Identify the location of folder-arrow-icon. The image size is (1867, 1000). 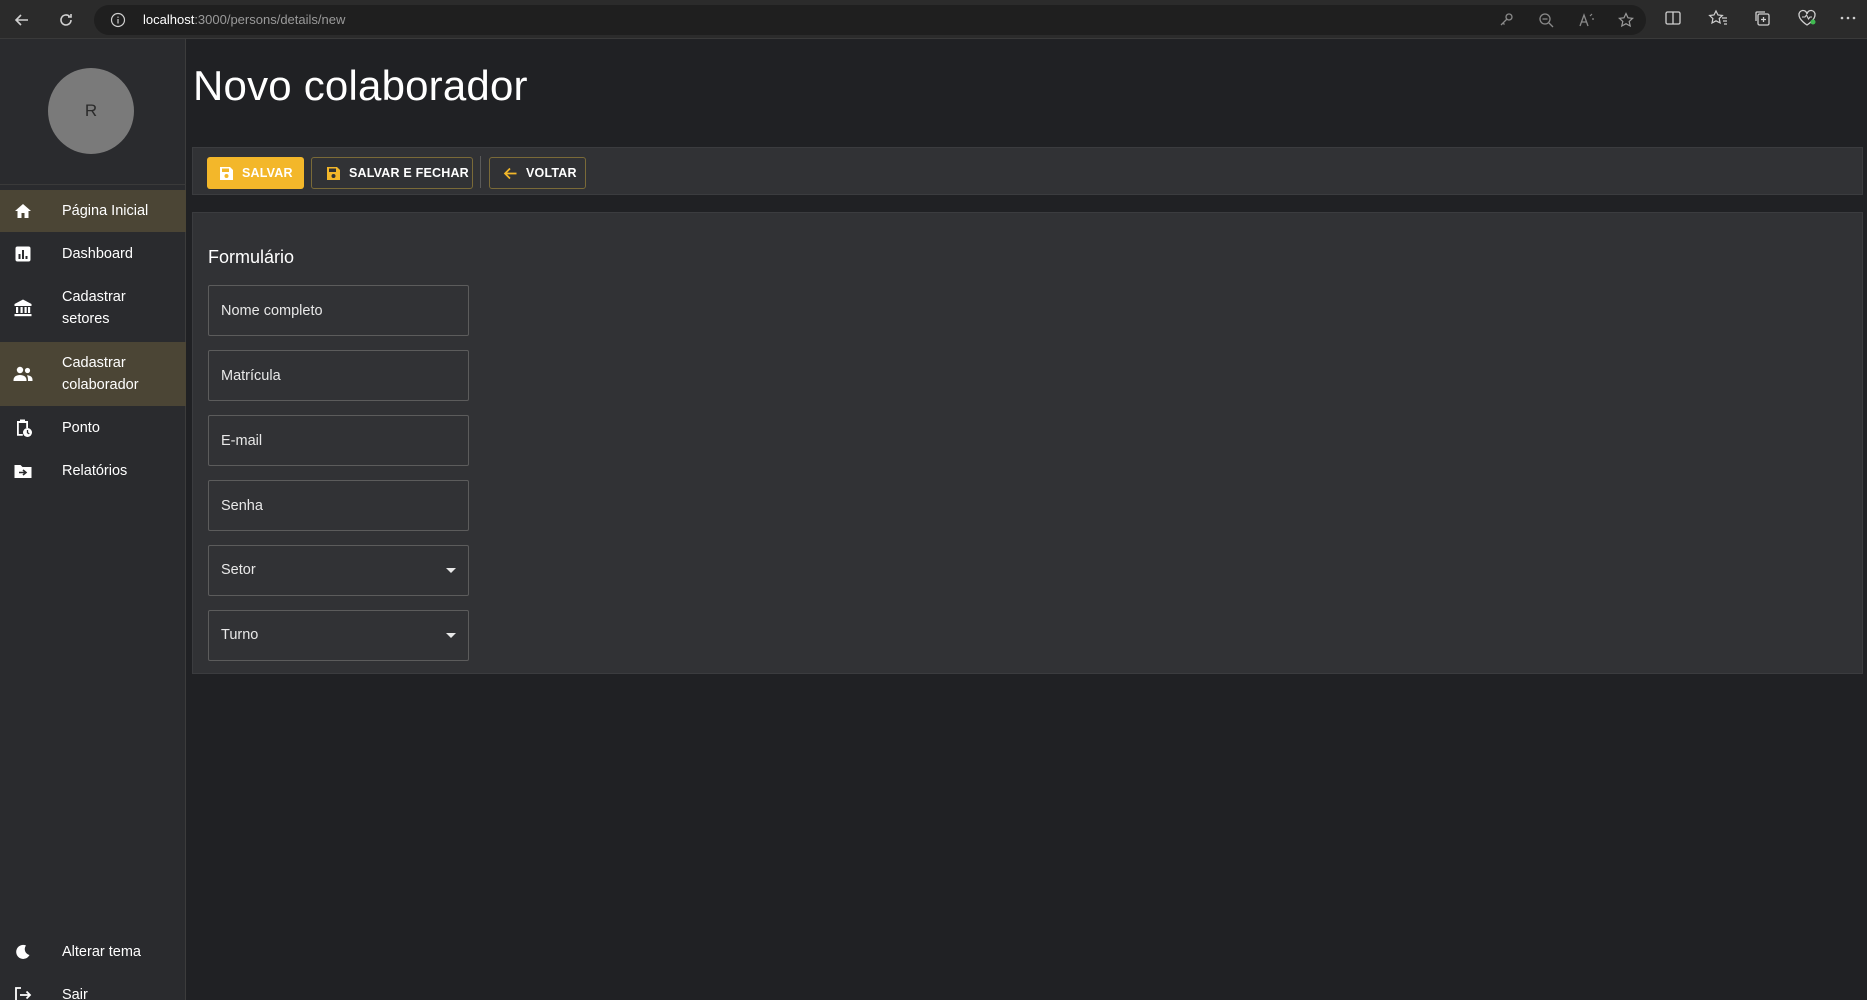
(23, 471).